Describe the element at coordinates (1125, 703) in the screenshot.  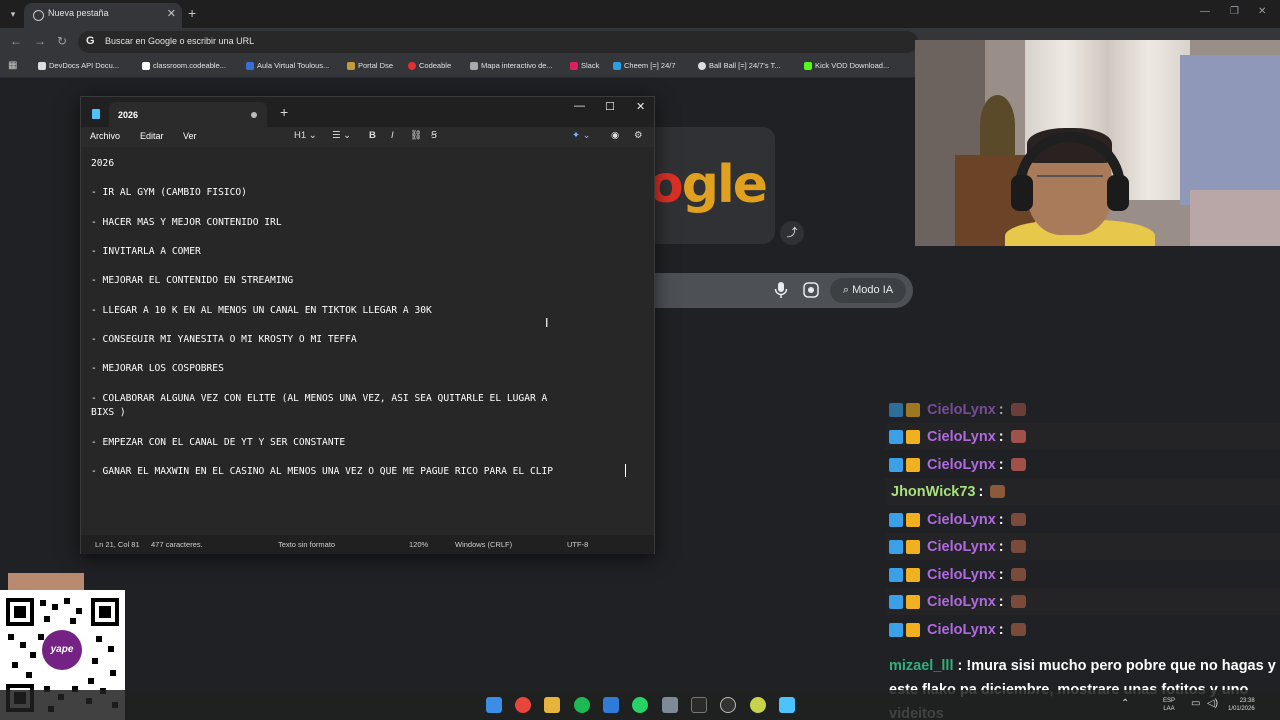
I see `tray-chevron-icon: ⌃` at that location.